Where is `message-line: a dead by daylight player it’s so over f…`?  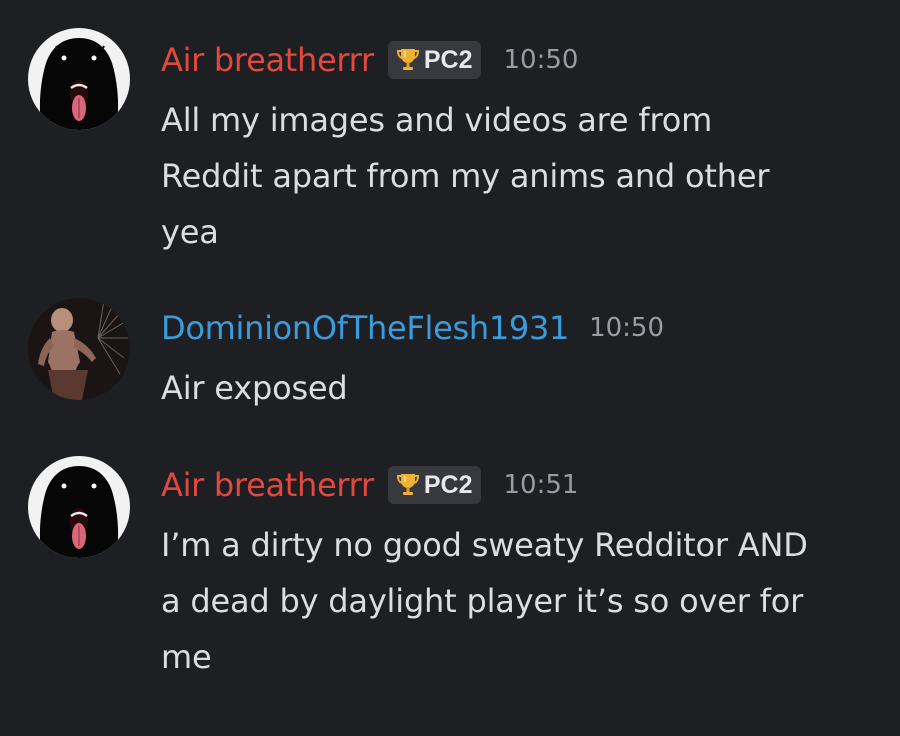
message-line: a dead by daylight player it’s so over f… is located at coordinates (482, 601).